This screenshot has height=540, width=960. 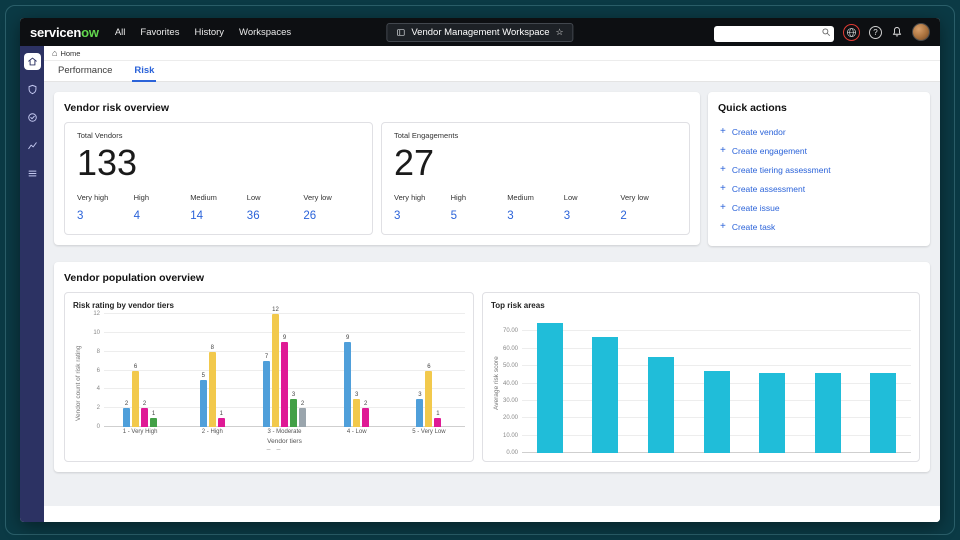 I want to click on servicenow-logo: servicenow, so click(x=64, y=32).